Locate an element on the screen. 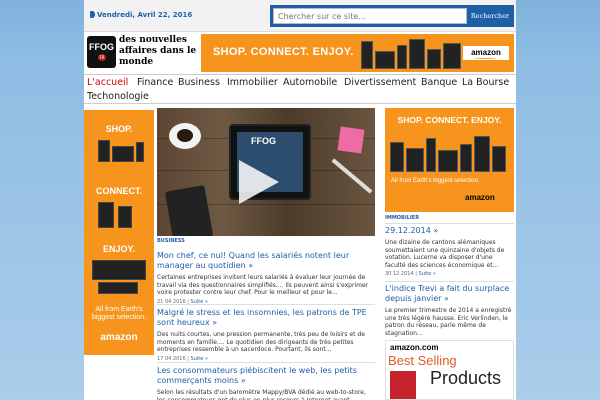 The height and width of the screenshot is (400, 600). logo-text: FFOG is located at coordinates (101, 47).